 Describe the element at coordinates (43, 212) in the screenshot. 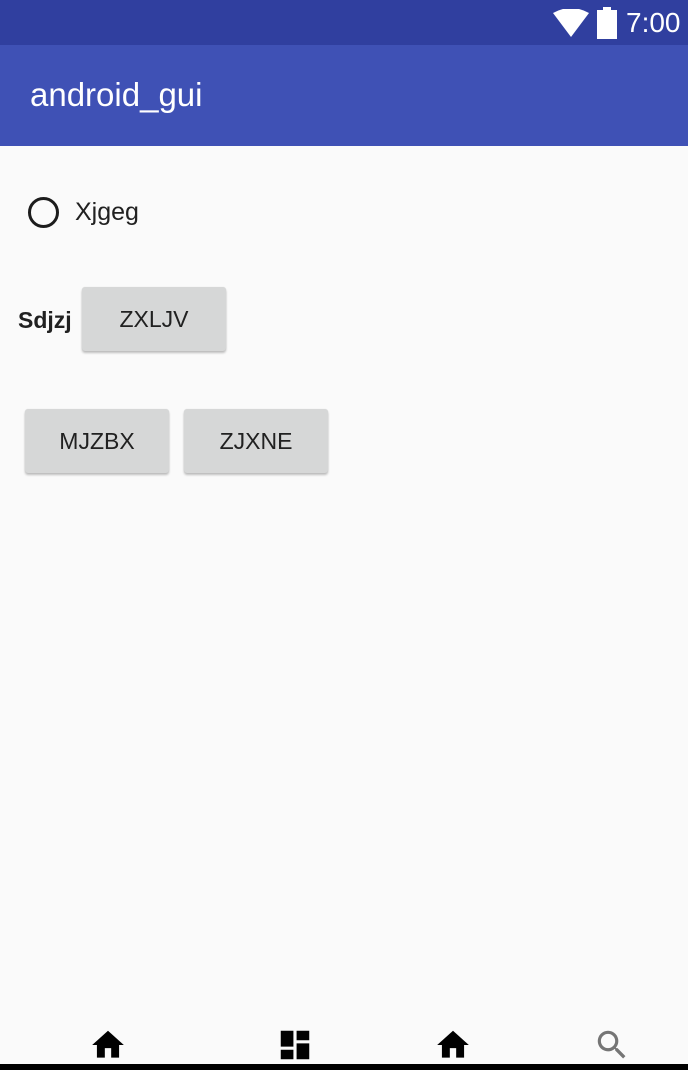

I see `radio-circle-icon` at that location.